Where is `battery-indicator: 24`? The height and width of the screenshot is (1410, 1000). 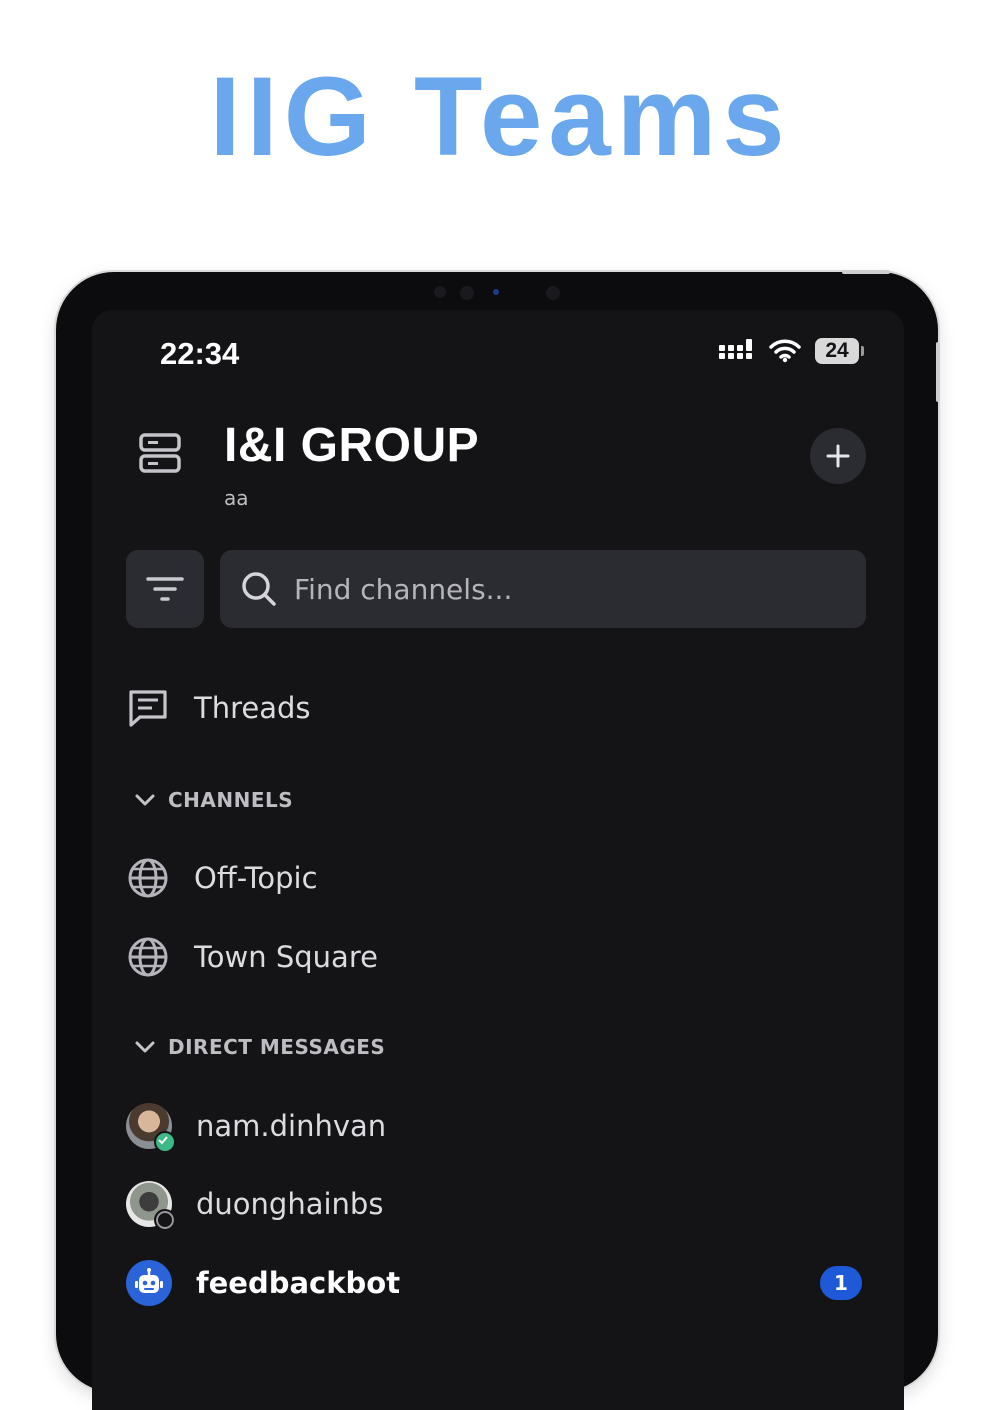 battery-indicator: 24 is located at coordinates (839, 351).